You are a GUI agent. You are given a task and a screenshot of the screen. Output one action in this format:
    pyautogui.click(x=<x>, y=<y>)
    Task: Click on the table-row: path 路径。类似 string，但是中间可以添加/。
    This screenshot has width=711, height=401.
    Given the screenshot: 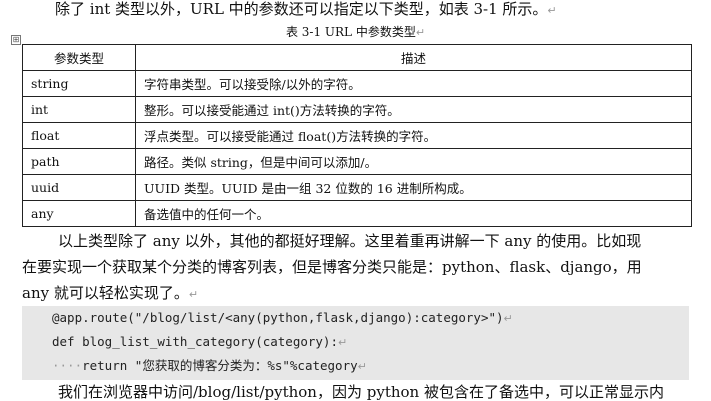 What is the action you would take?
    pyautogui.click(x=357, y=161)
    